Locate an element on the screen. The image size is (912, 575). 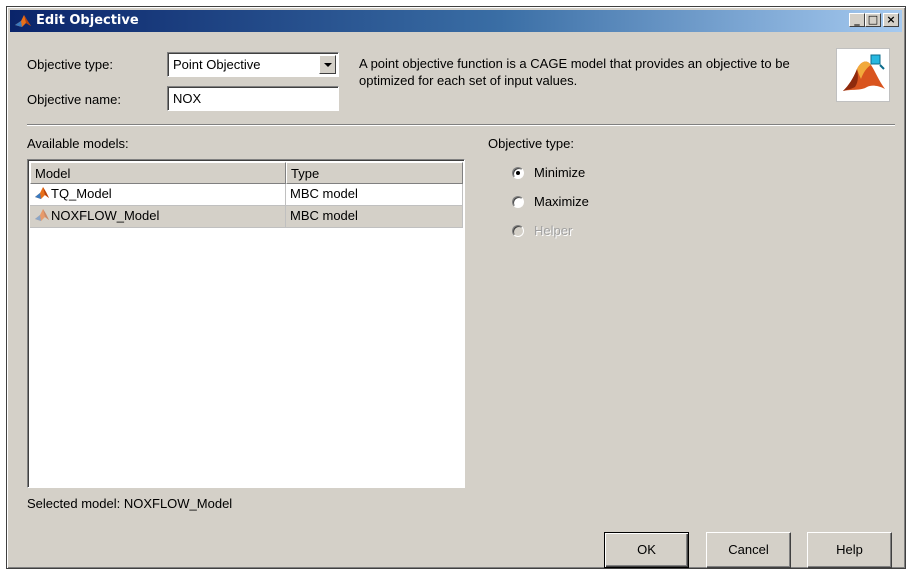
header-separator is located at coordinates (461, 125).